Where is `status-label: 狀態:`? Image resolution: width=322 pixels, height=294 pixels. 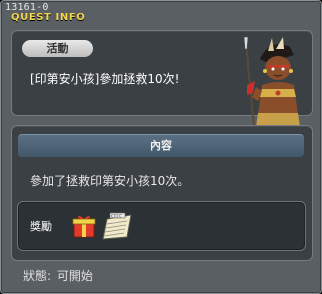 status-label: 狀態: is located at coordinates (37, 276).